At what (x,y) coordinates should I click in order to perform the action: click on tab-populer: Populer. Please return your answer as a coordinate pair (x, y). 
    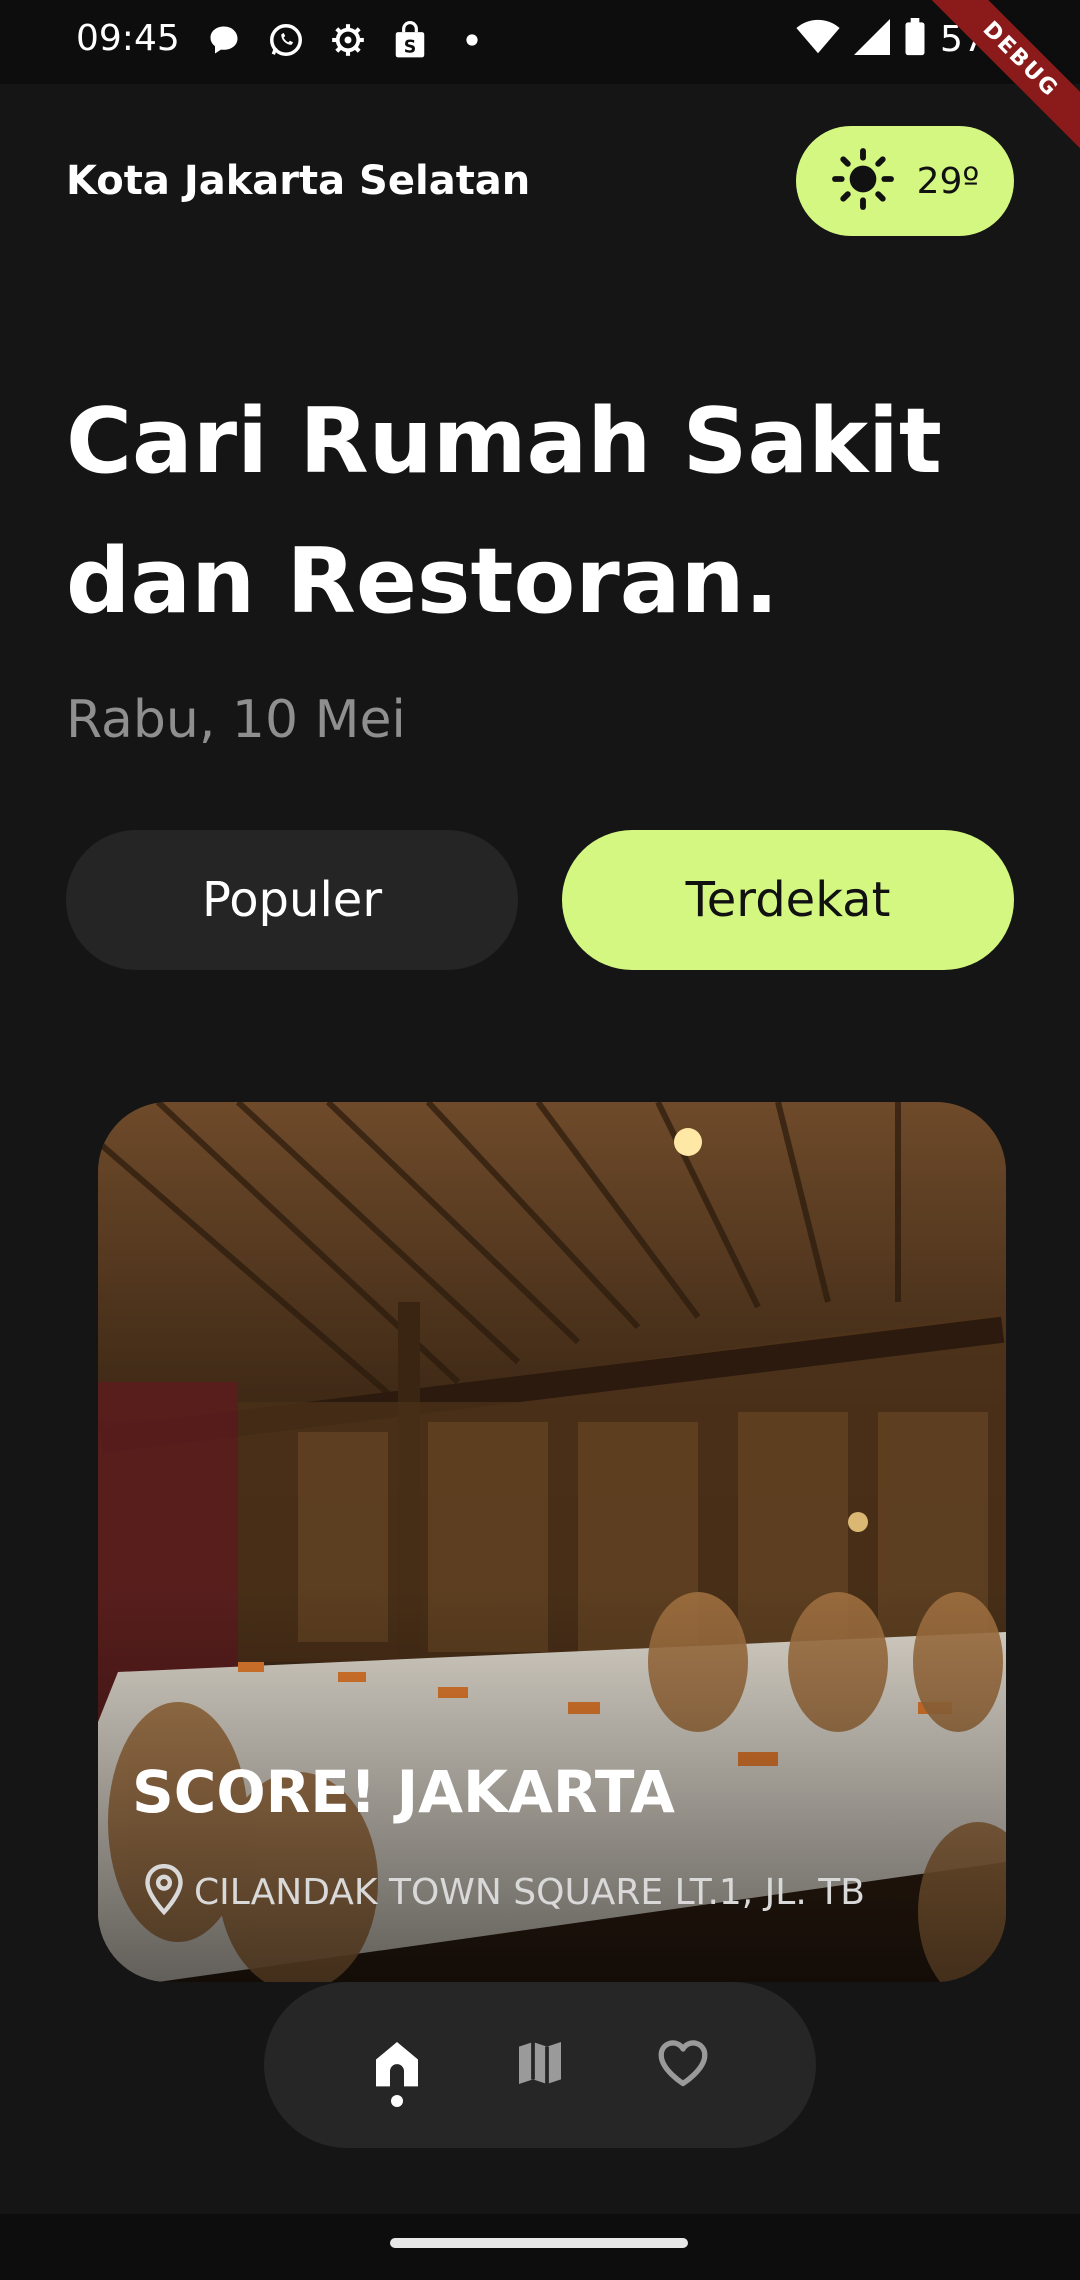
    Looking at the image, I should click on (292, 900).